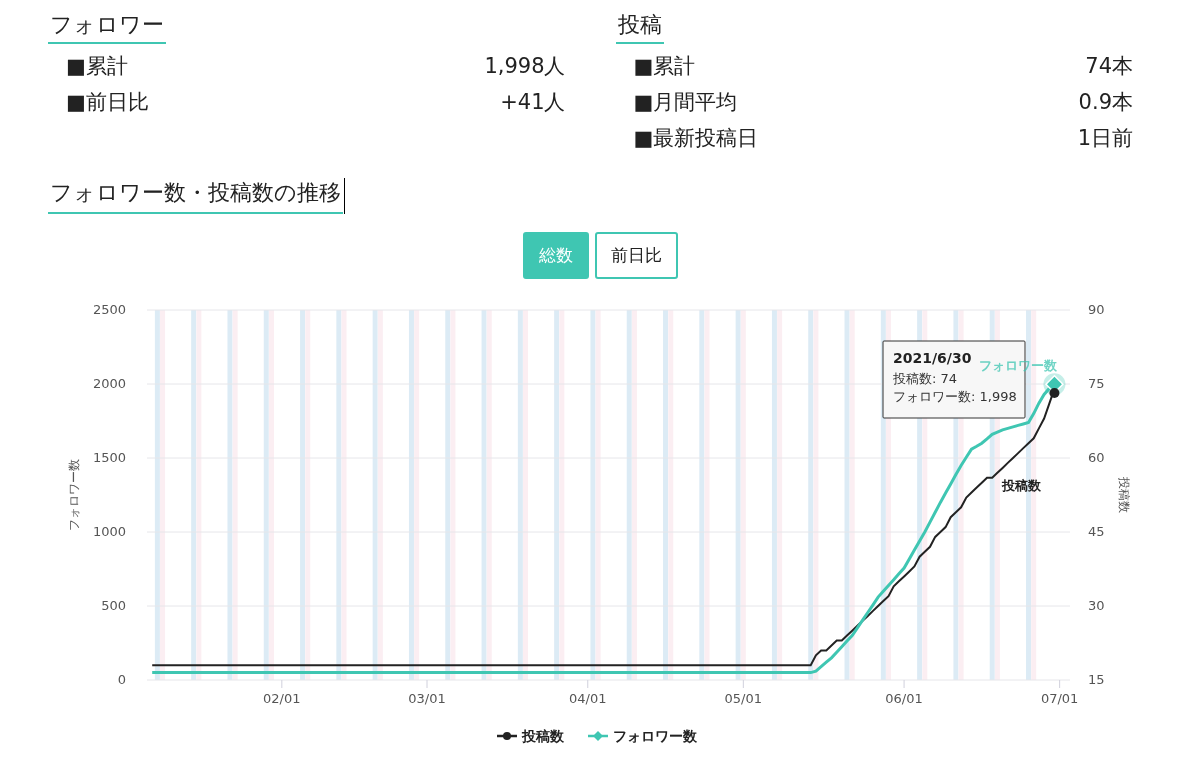 Image resolution: width=1200 pixels, height=761 pixels. I want to click on axis-label: 2500, so click(109, 309).